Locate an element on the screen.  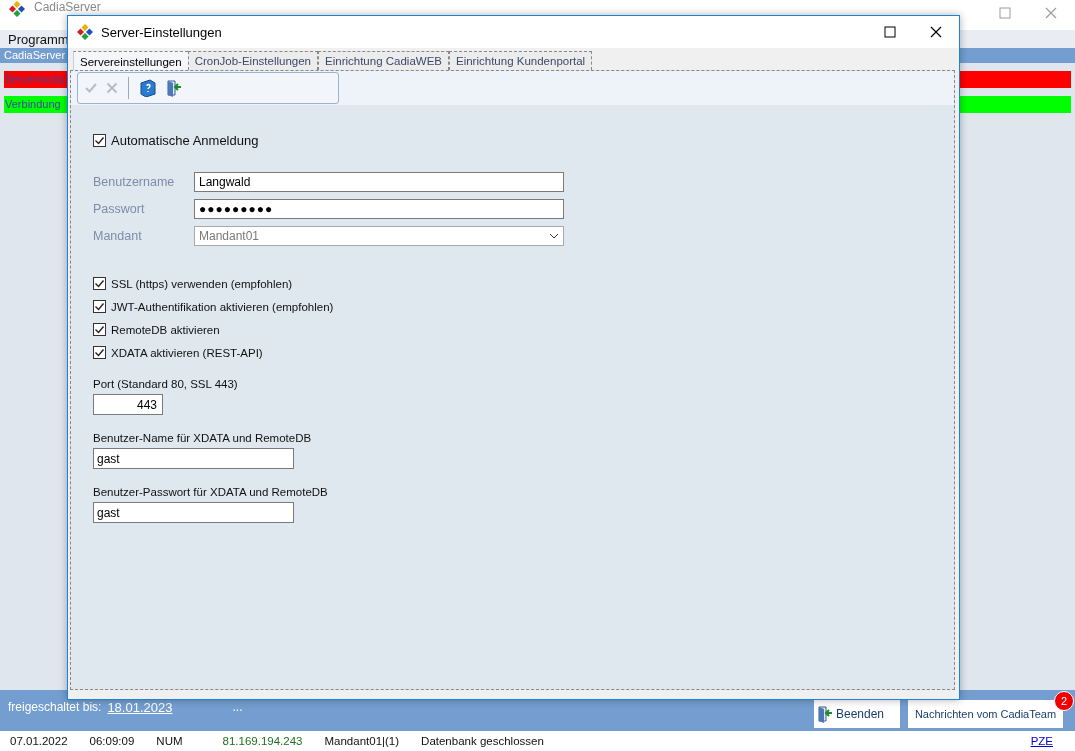
dialog-title: Server-Einstellungen is located at coordinates (162, 32).